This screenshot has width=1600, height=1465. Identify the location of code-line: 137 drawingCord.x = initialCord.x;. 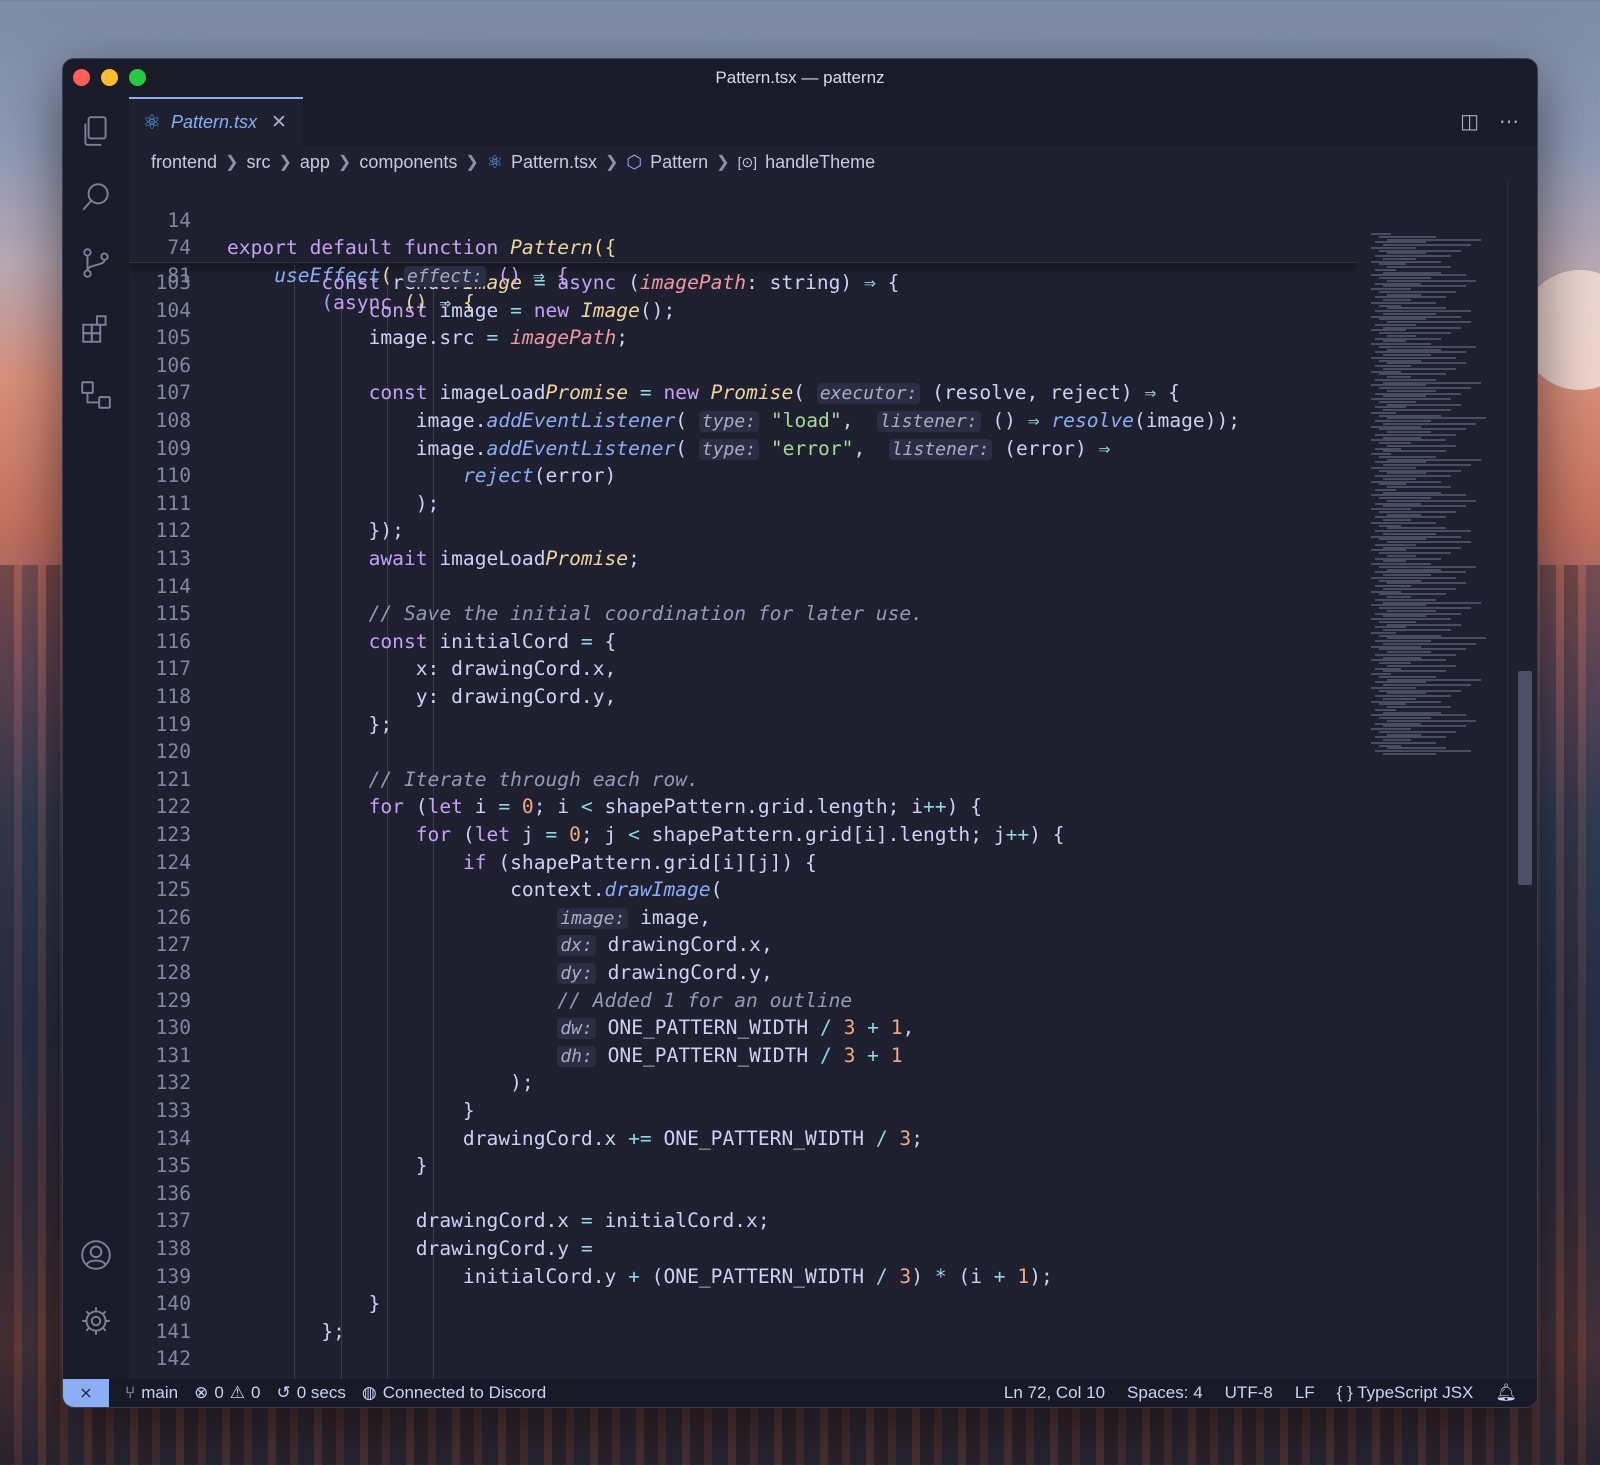
(743, 1221).